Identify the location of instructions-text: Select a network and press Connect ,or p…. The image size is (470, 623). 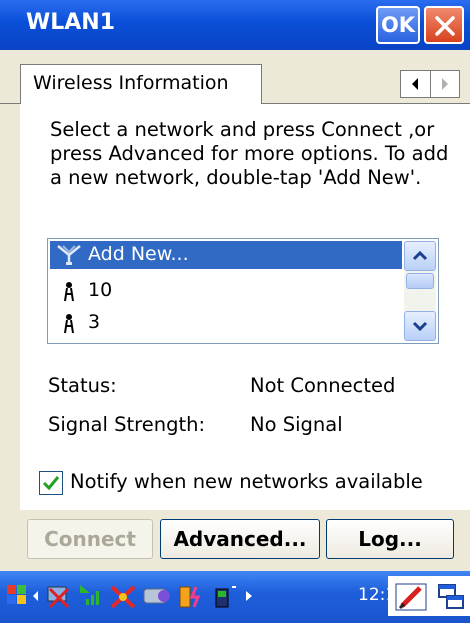
(249, 153).